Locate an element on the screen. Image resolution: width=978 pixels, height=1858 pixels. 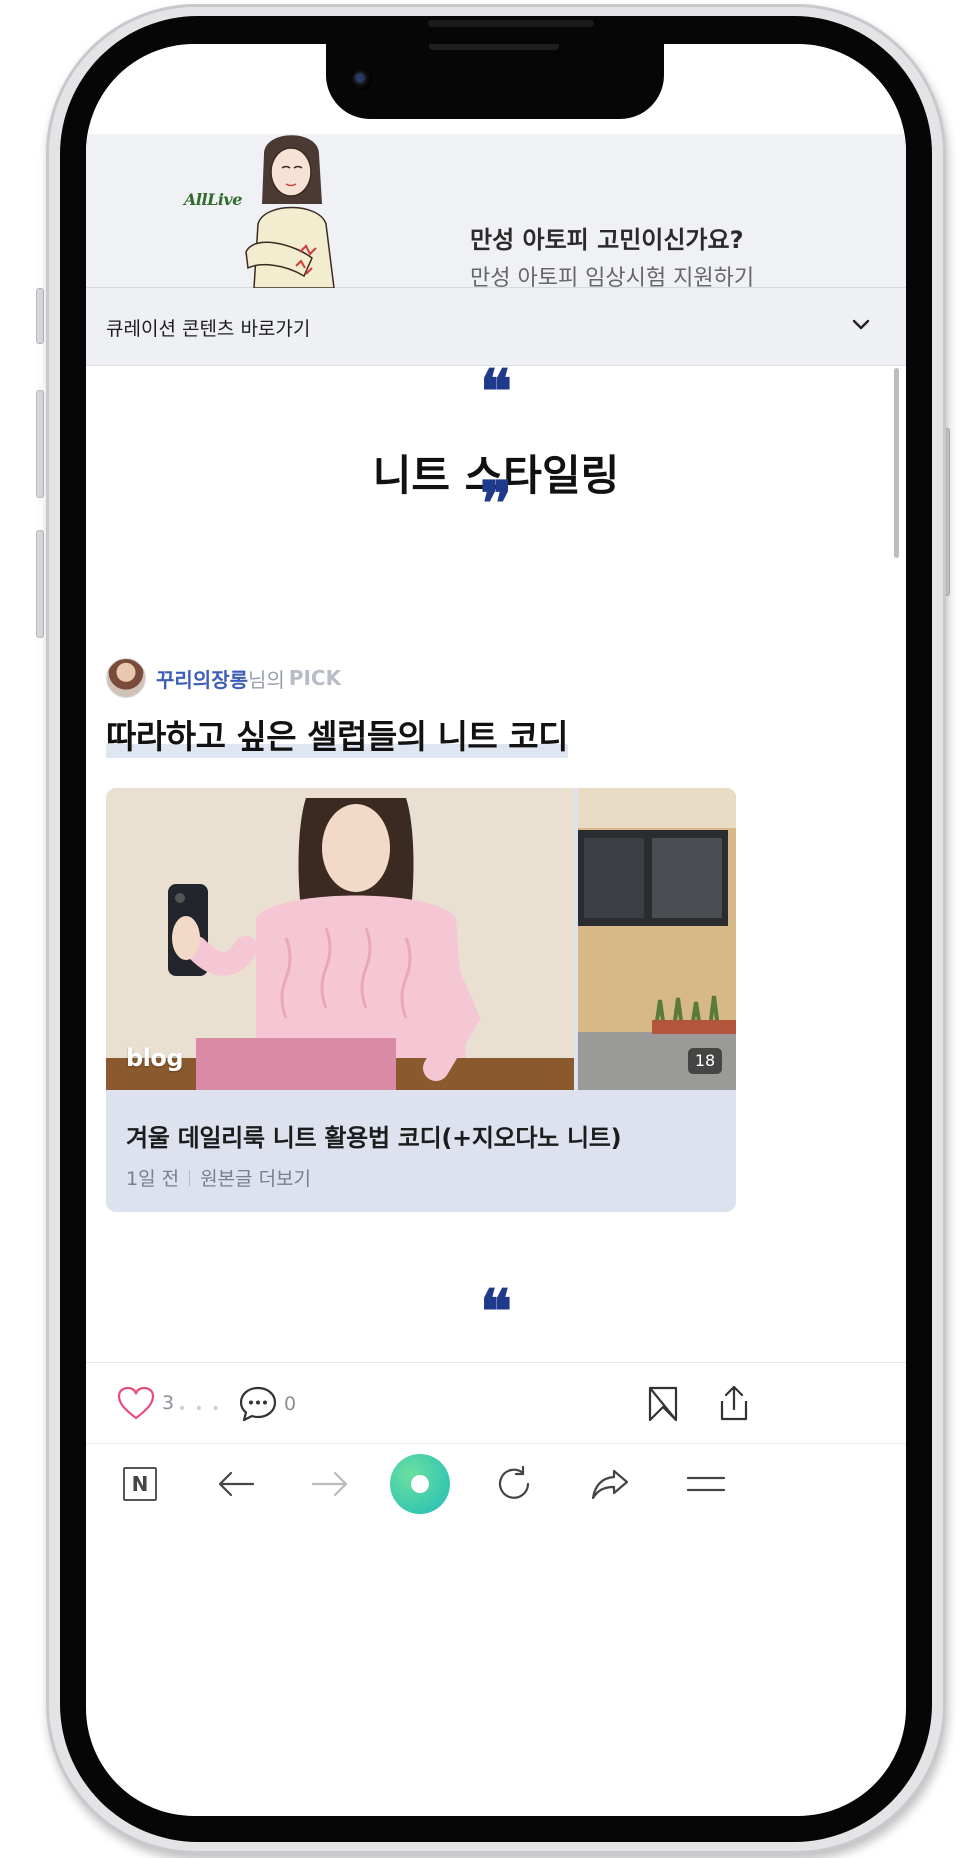
share-button is located at coordinates (734, 1403).